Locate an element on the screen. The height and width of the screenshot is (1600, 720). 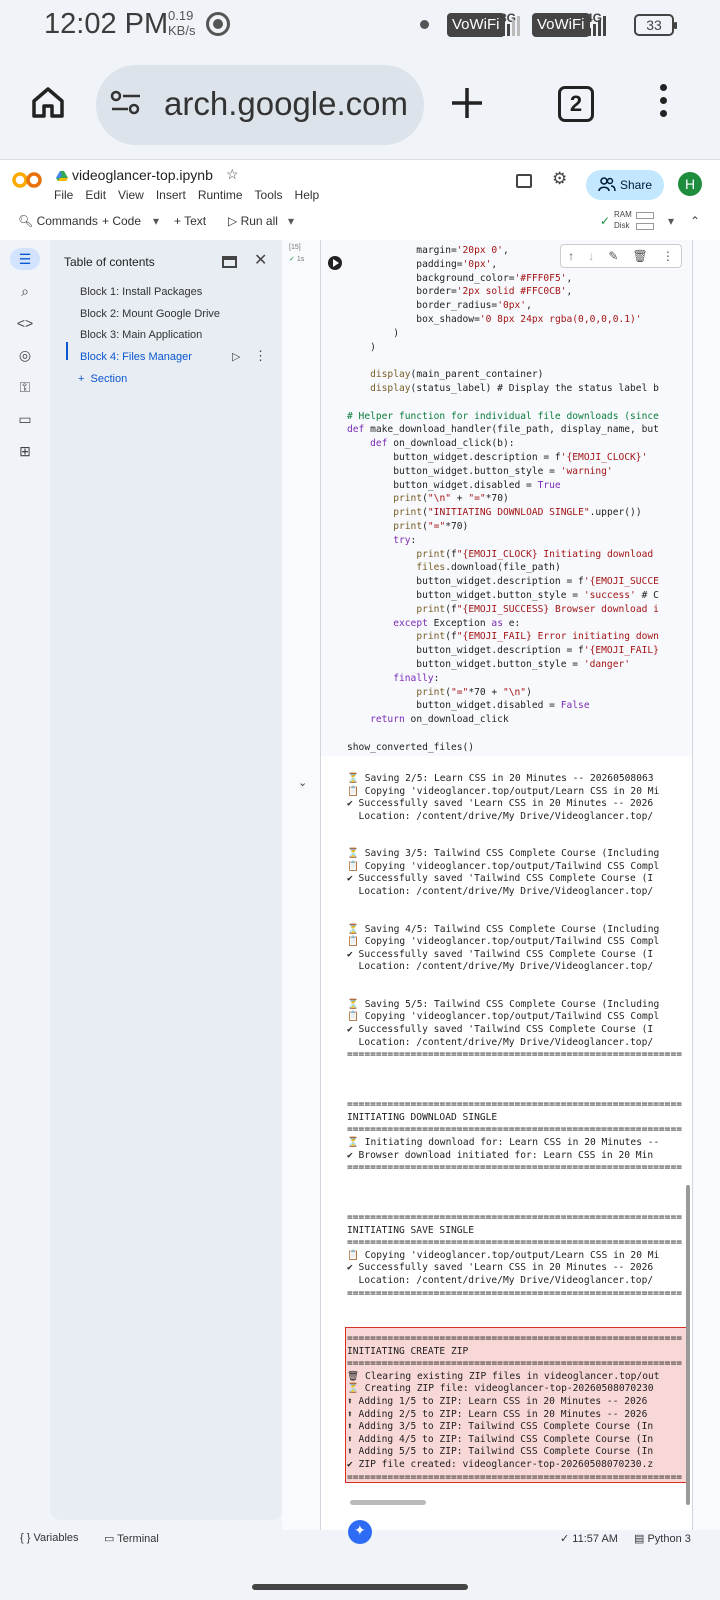
section-more-icon: ⋮ is located at coordinates (260, 356).